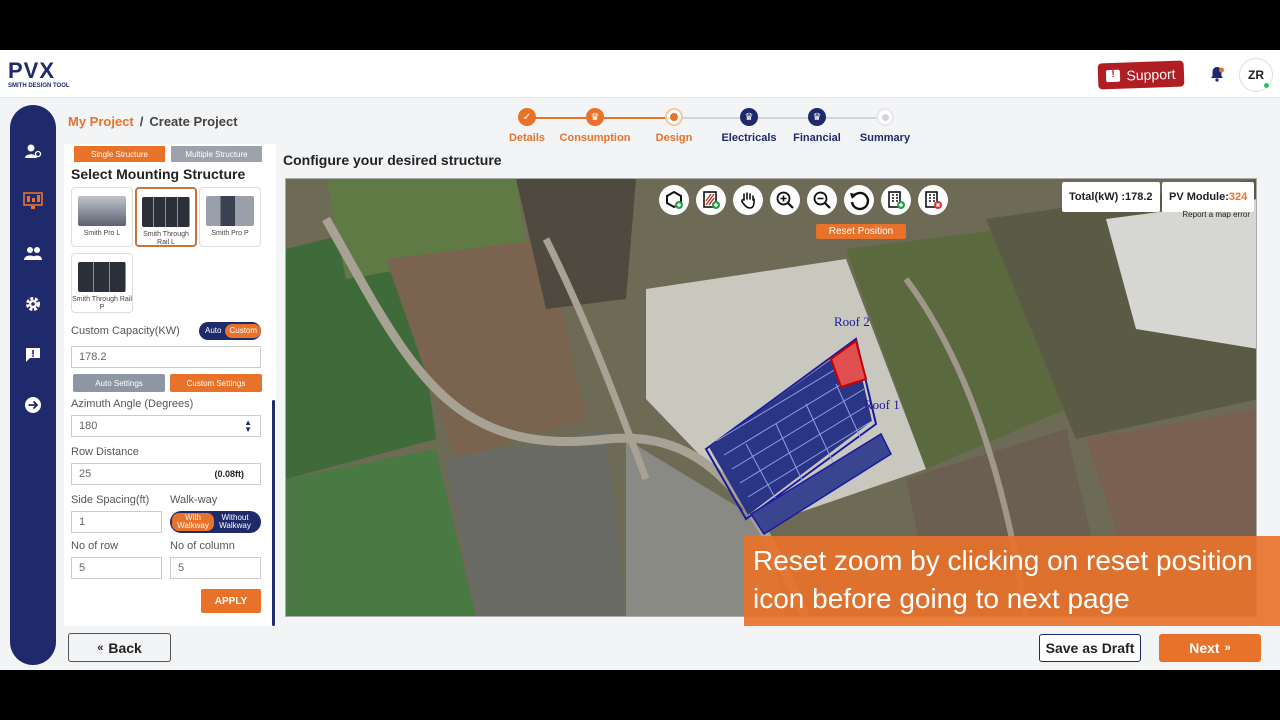  What do you see at coordinates (882, 404) in the screenshot?
I see `roof-1-label: Roof 1` at bounding box center [882, 404].